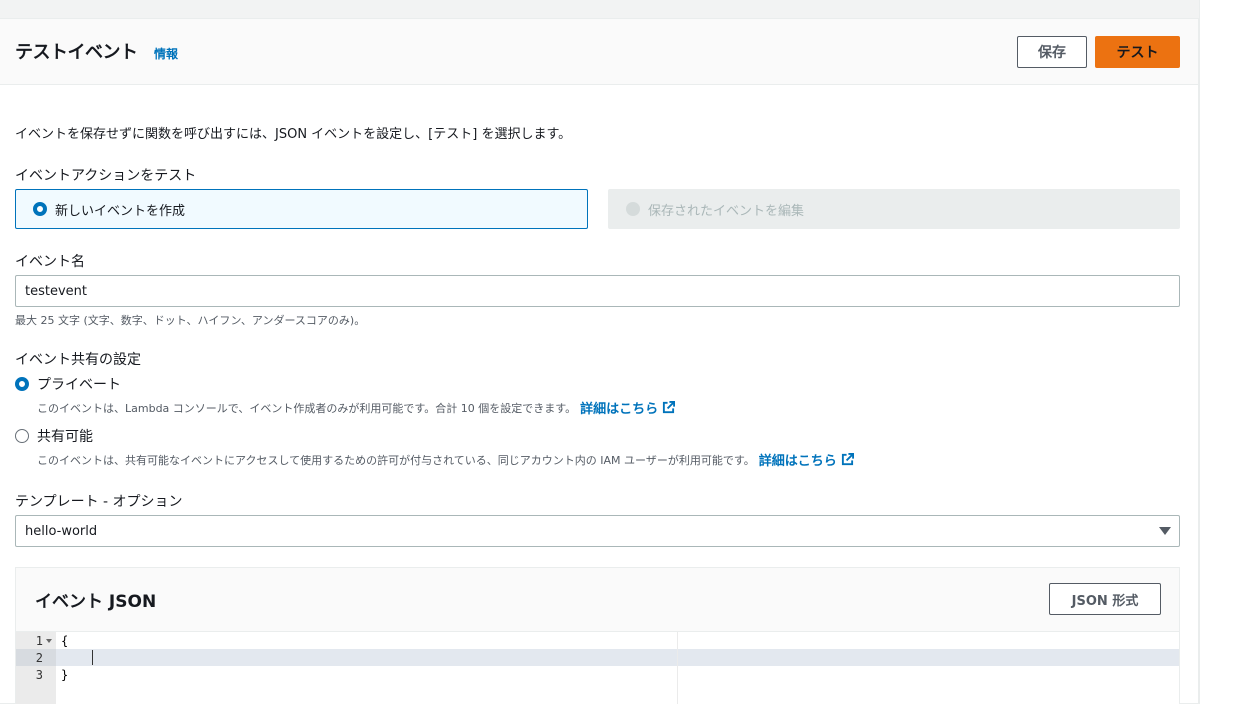 Image resolution: width=1235 pixels, height=704 pixels. I want to click on event-name-label: イベント名, so click(50, 262).